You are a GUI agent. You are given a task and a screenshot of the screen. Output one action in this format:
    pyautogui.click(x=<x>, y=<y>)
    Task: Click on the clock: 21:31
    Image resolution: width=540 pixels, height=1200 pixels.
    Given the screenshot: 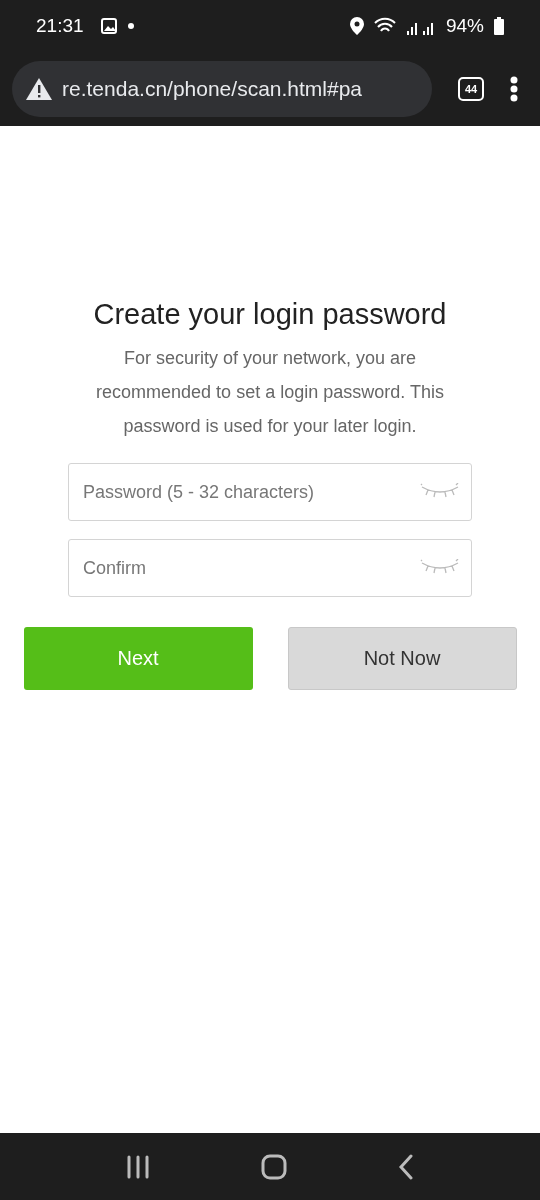 What is the action you would take?
    pyautogui.click(x=60, y=26)
    